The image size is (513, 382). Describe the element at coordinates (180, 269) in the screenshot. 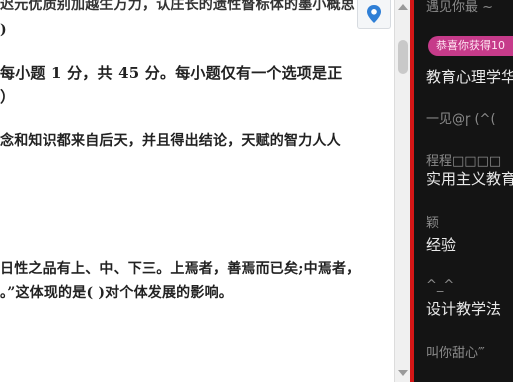

I see `document-text-line: 日性之品有上、中、下三。上焉者，善焉而已矣;中焉者，` at that location.